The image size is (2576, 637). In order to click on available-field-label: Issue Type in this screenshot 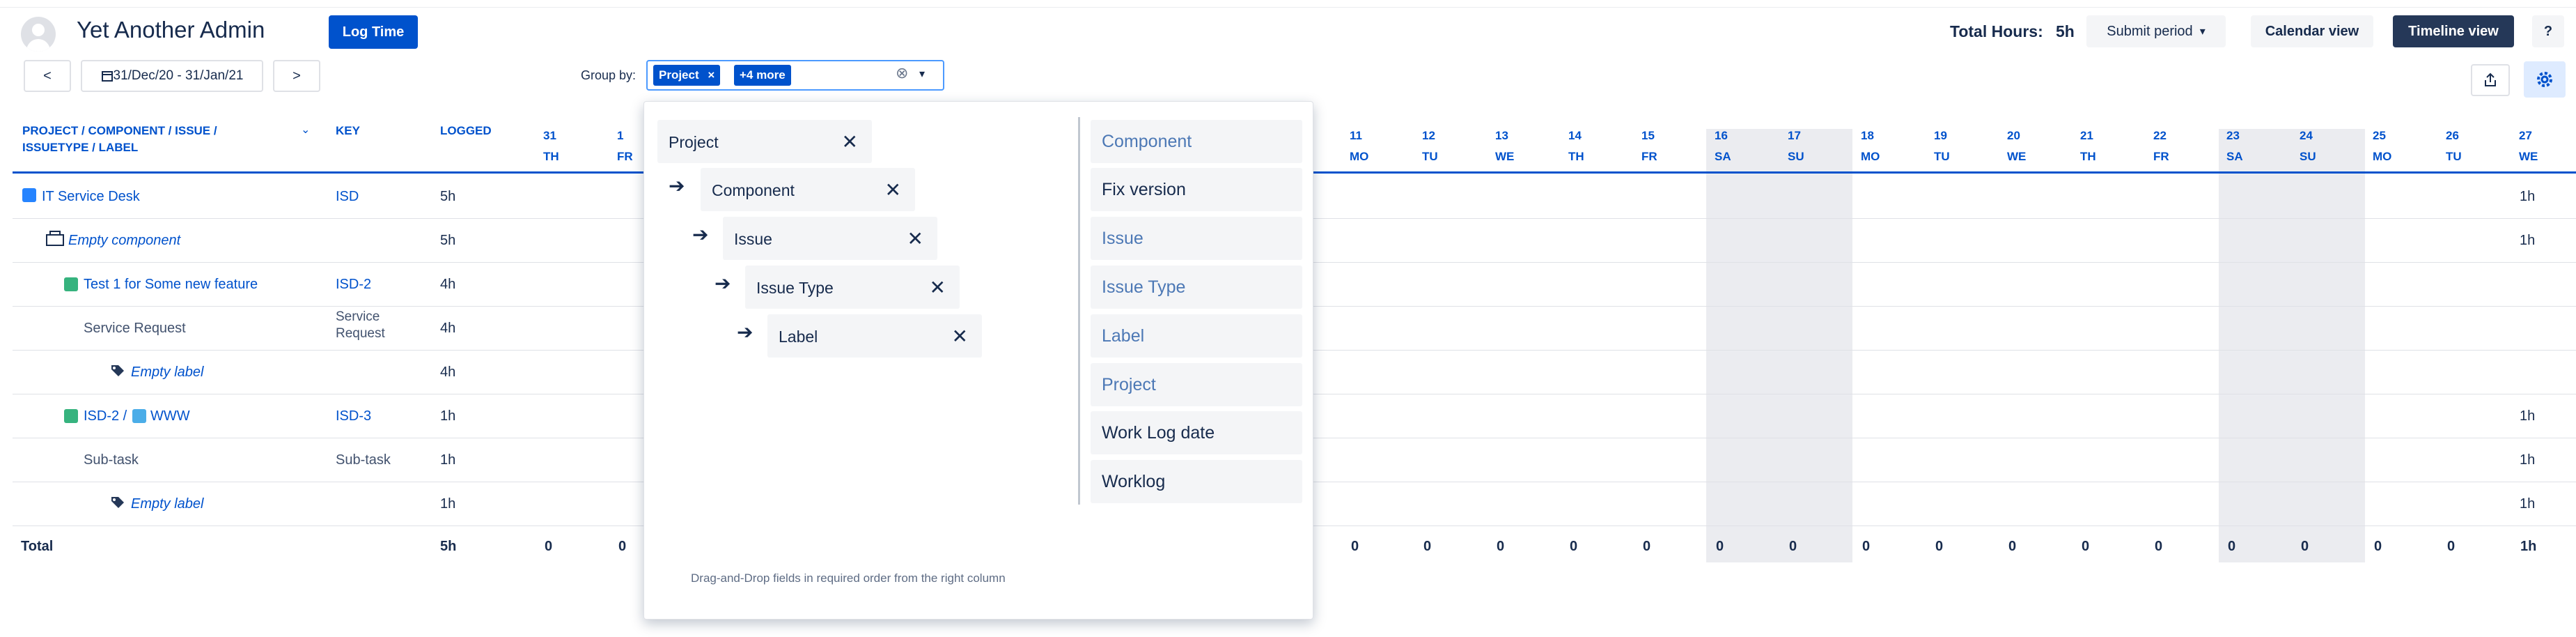, I will do `click(1144, 287)`.